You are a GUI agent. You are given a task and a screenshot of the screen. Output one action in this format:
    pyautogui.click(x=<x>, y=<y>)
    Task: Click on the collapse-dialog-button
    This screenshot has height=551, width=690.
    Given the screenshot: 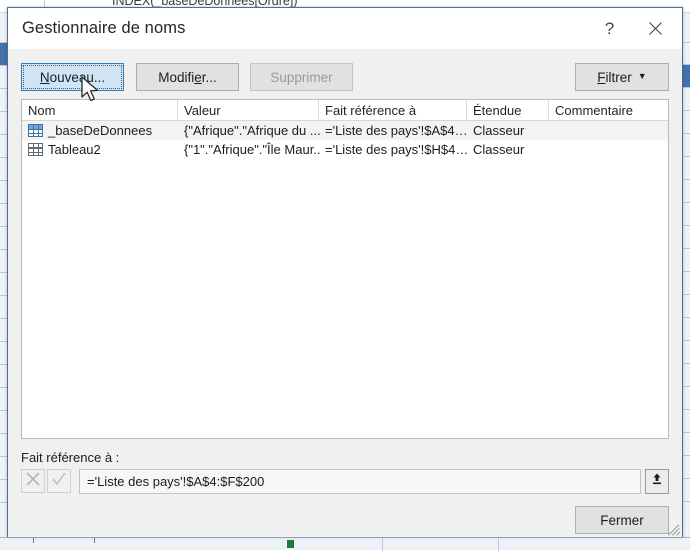 What is the action you would take?
    pyautogui.click(x=657, y=481)
    